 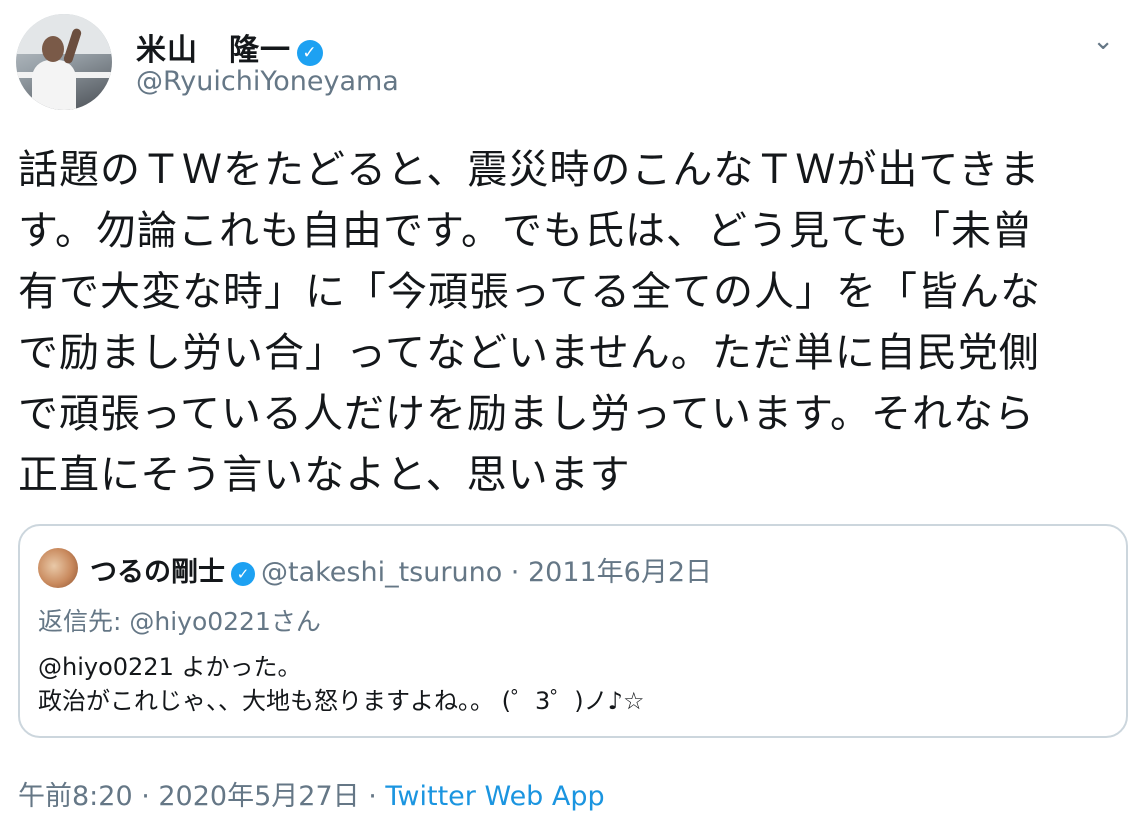 What do you see at coordinates (157, 572) in the screenshot?
I see `quoted-author-name: つるの剛士` at bounding box center [157, 572].